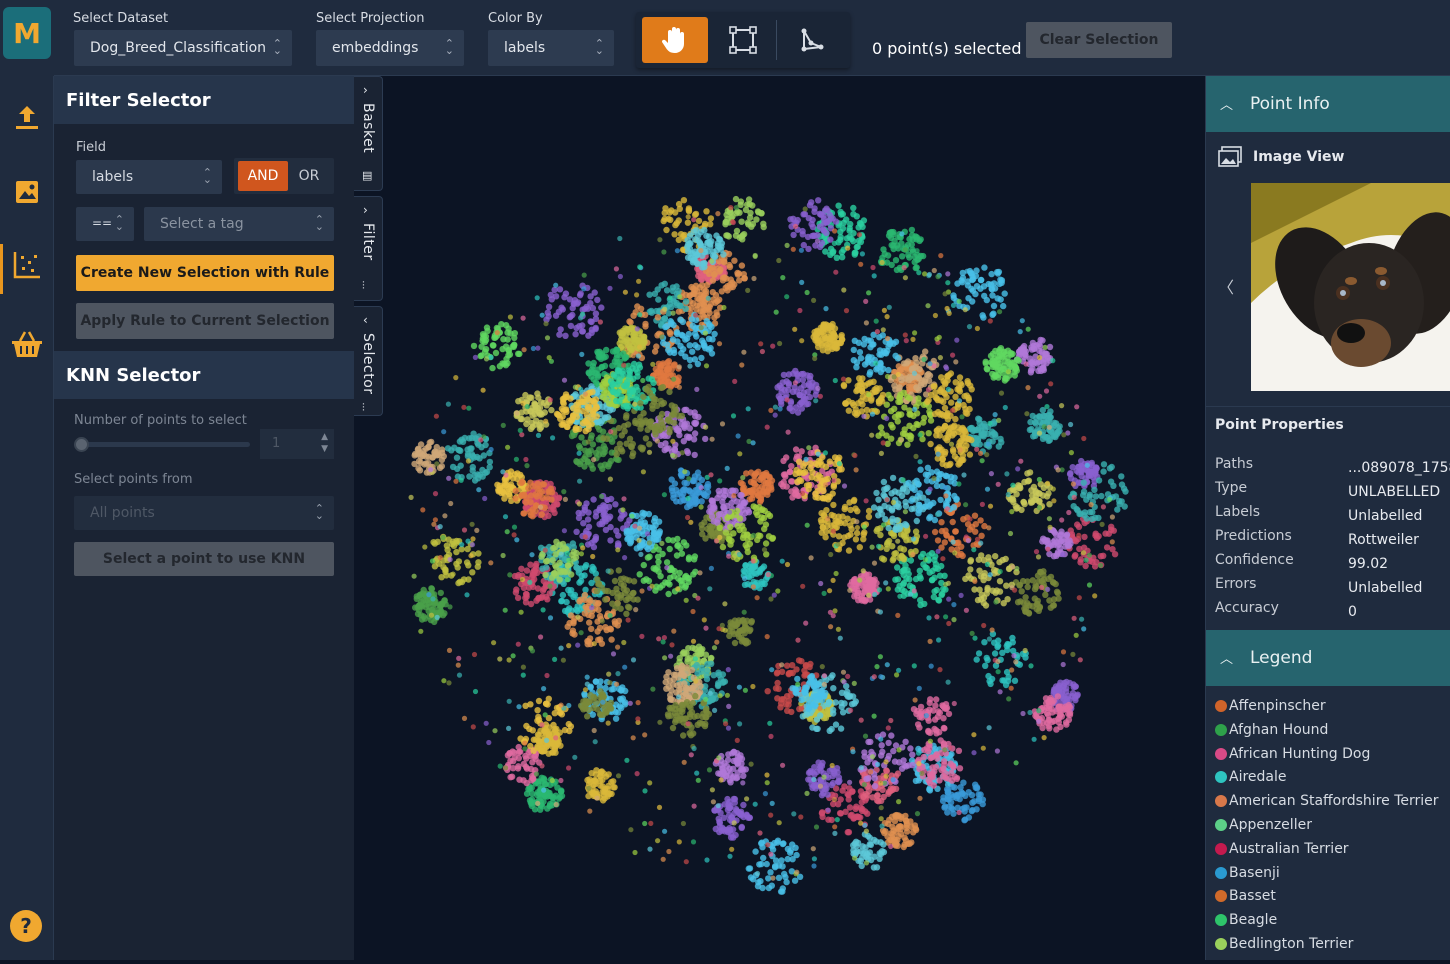  Describe the element at coordinates (1399, 468) in the screenshot. I see `property-value: ...089078_1758.j` at that location.